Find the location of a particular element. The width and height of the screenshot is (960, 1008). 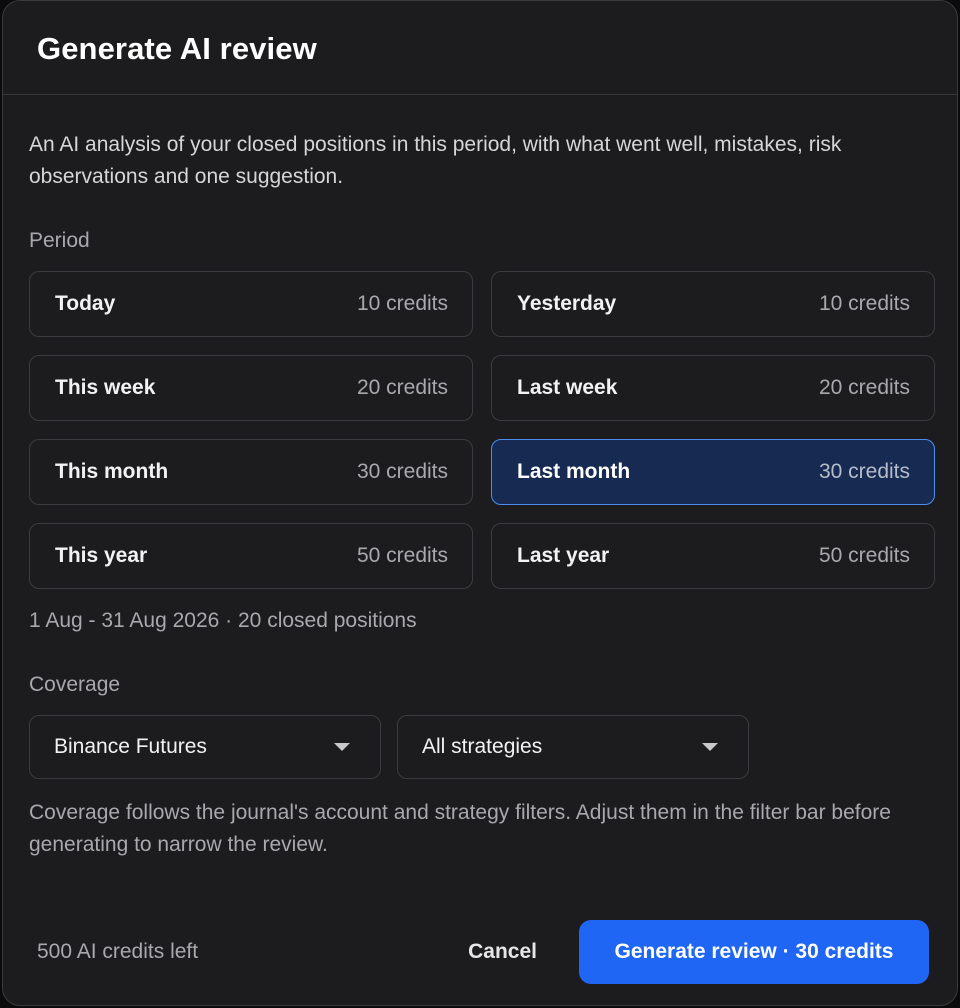

period-option-this-month: This month 30 credits is located at coordinates (251, 472).